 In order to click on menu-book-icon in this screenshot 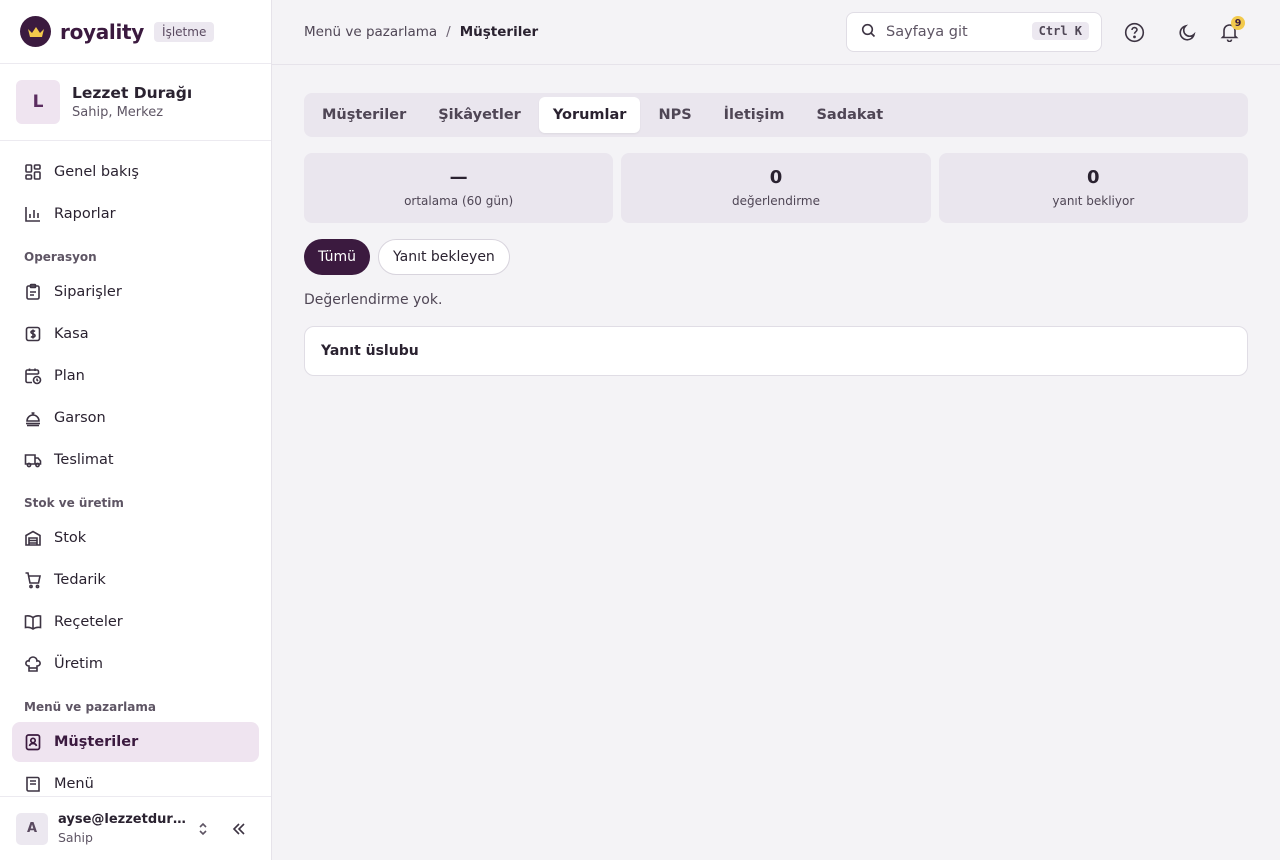, I will do `click(33, 784)`.